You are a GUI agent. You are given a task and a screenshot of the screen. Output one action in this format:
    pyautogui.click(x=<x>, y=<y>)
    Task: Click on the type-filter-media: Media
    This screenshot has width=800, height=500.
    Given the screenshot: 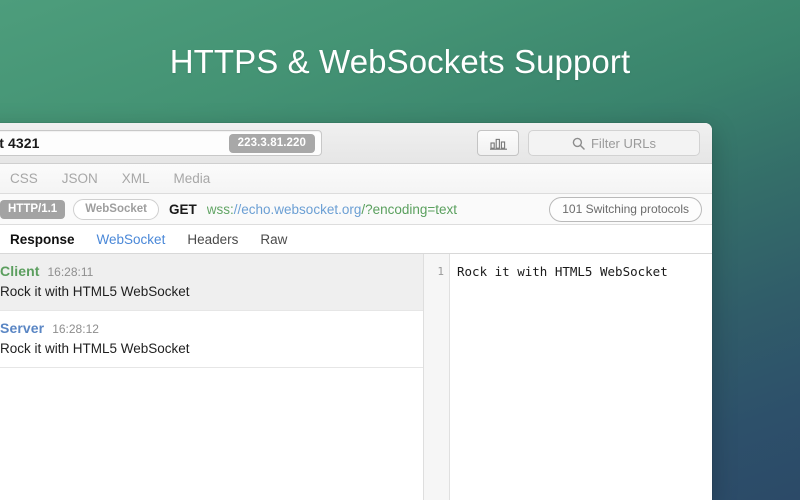 What is the action you would take?
    pyautogui.click(x=192, y=178)
    